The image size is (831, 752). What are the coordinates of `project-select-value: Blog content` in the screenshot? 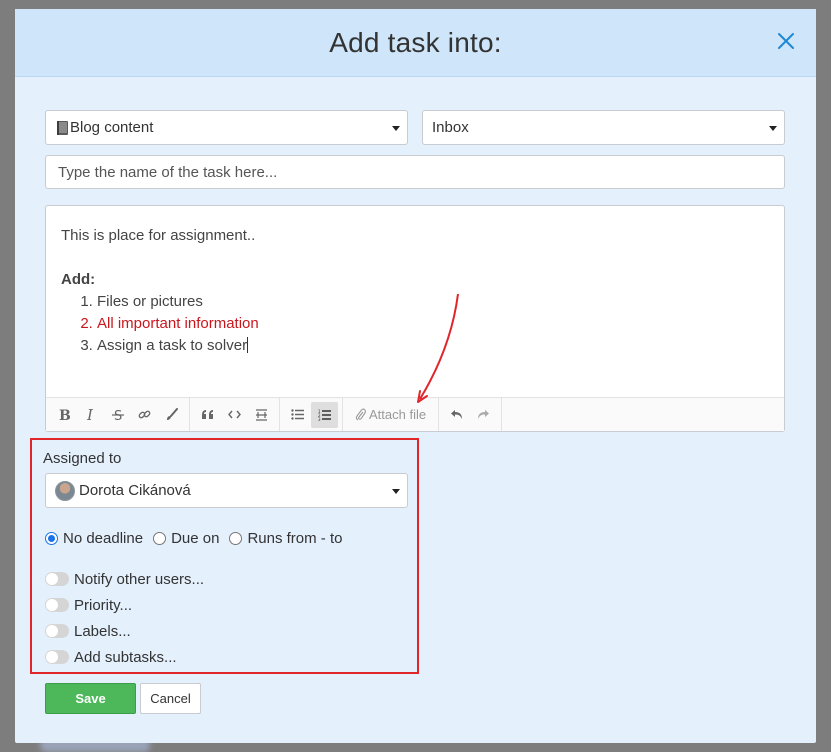 It's located at (112, 127).